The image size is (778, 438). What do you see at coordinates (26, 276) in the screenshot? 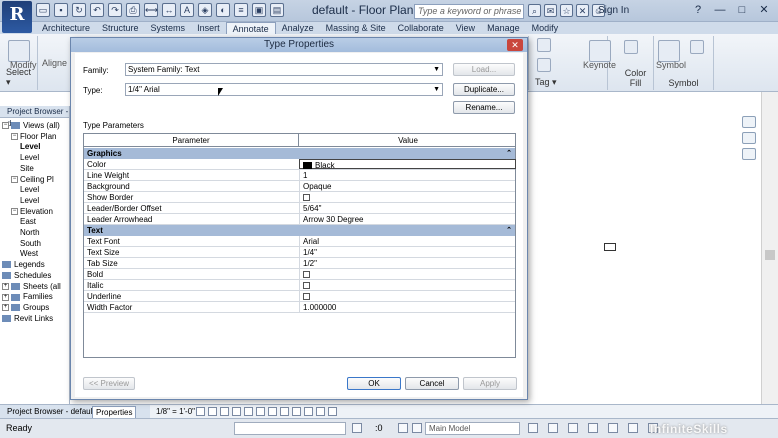
I see `project-browser-item: Schedules` at bounding box center [26, 276].